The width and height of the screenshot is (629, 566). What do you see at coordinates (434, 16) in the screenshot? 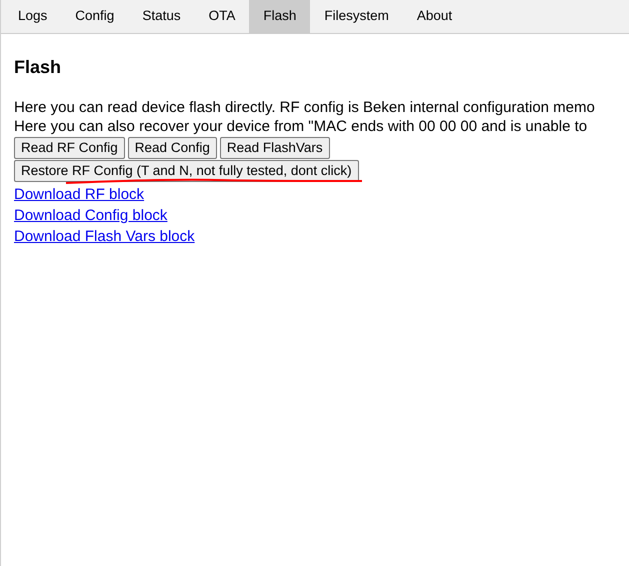
I see `tab: About` at bounding box center [434, 16].